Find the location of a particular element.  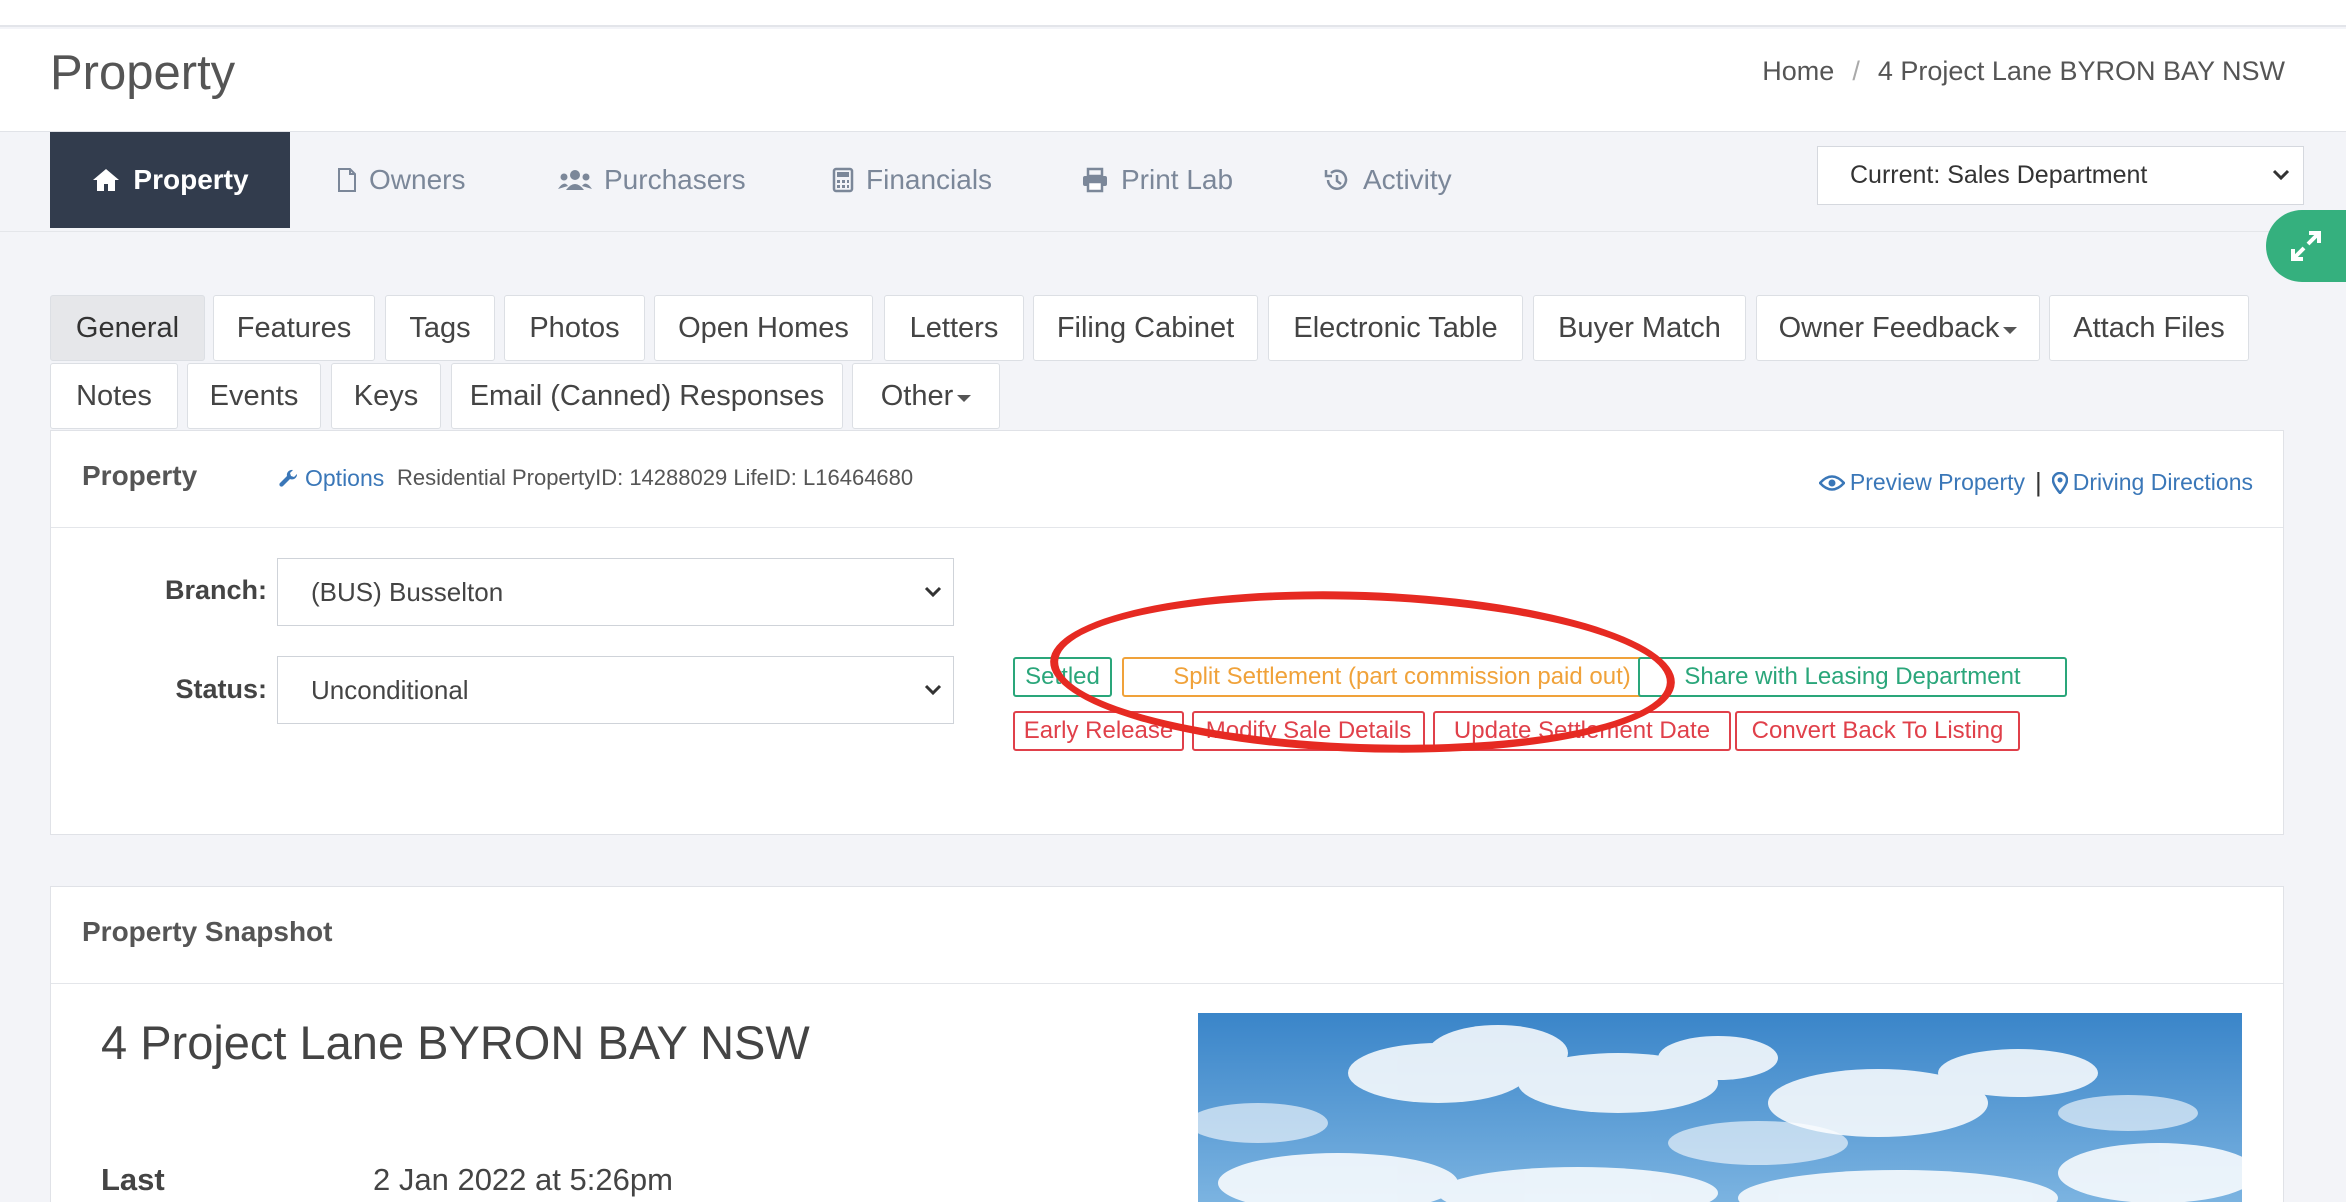

nav-financials: Financials is located at coordinates (912, 180).